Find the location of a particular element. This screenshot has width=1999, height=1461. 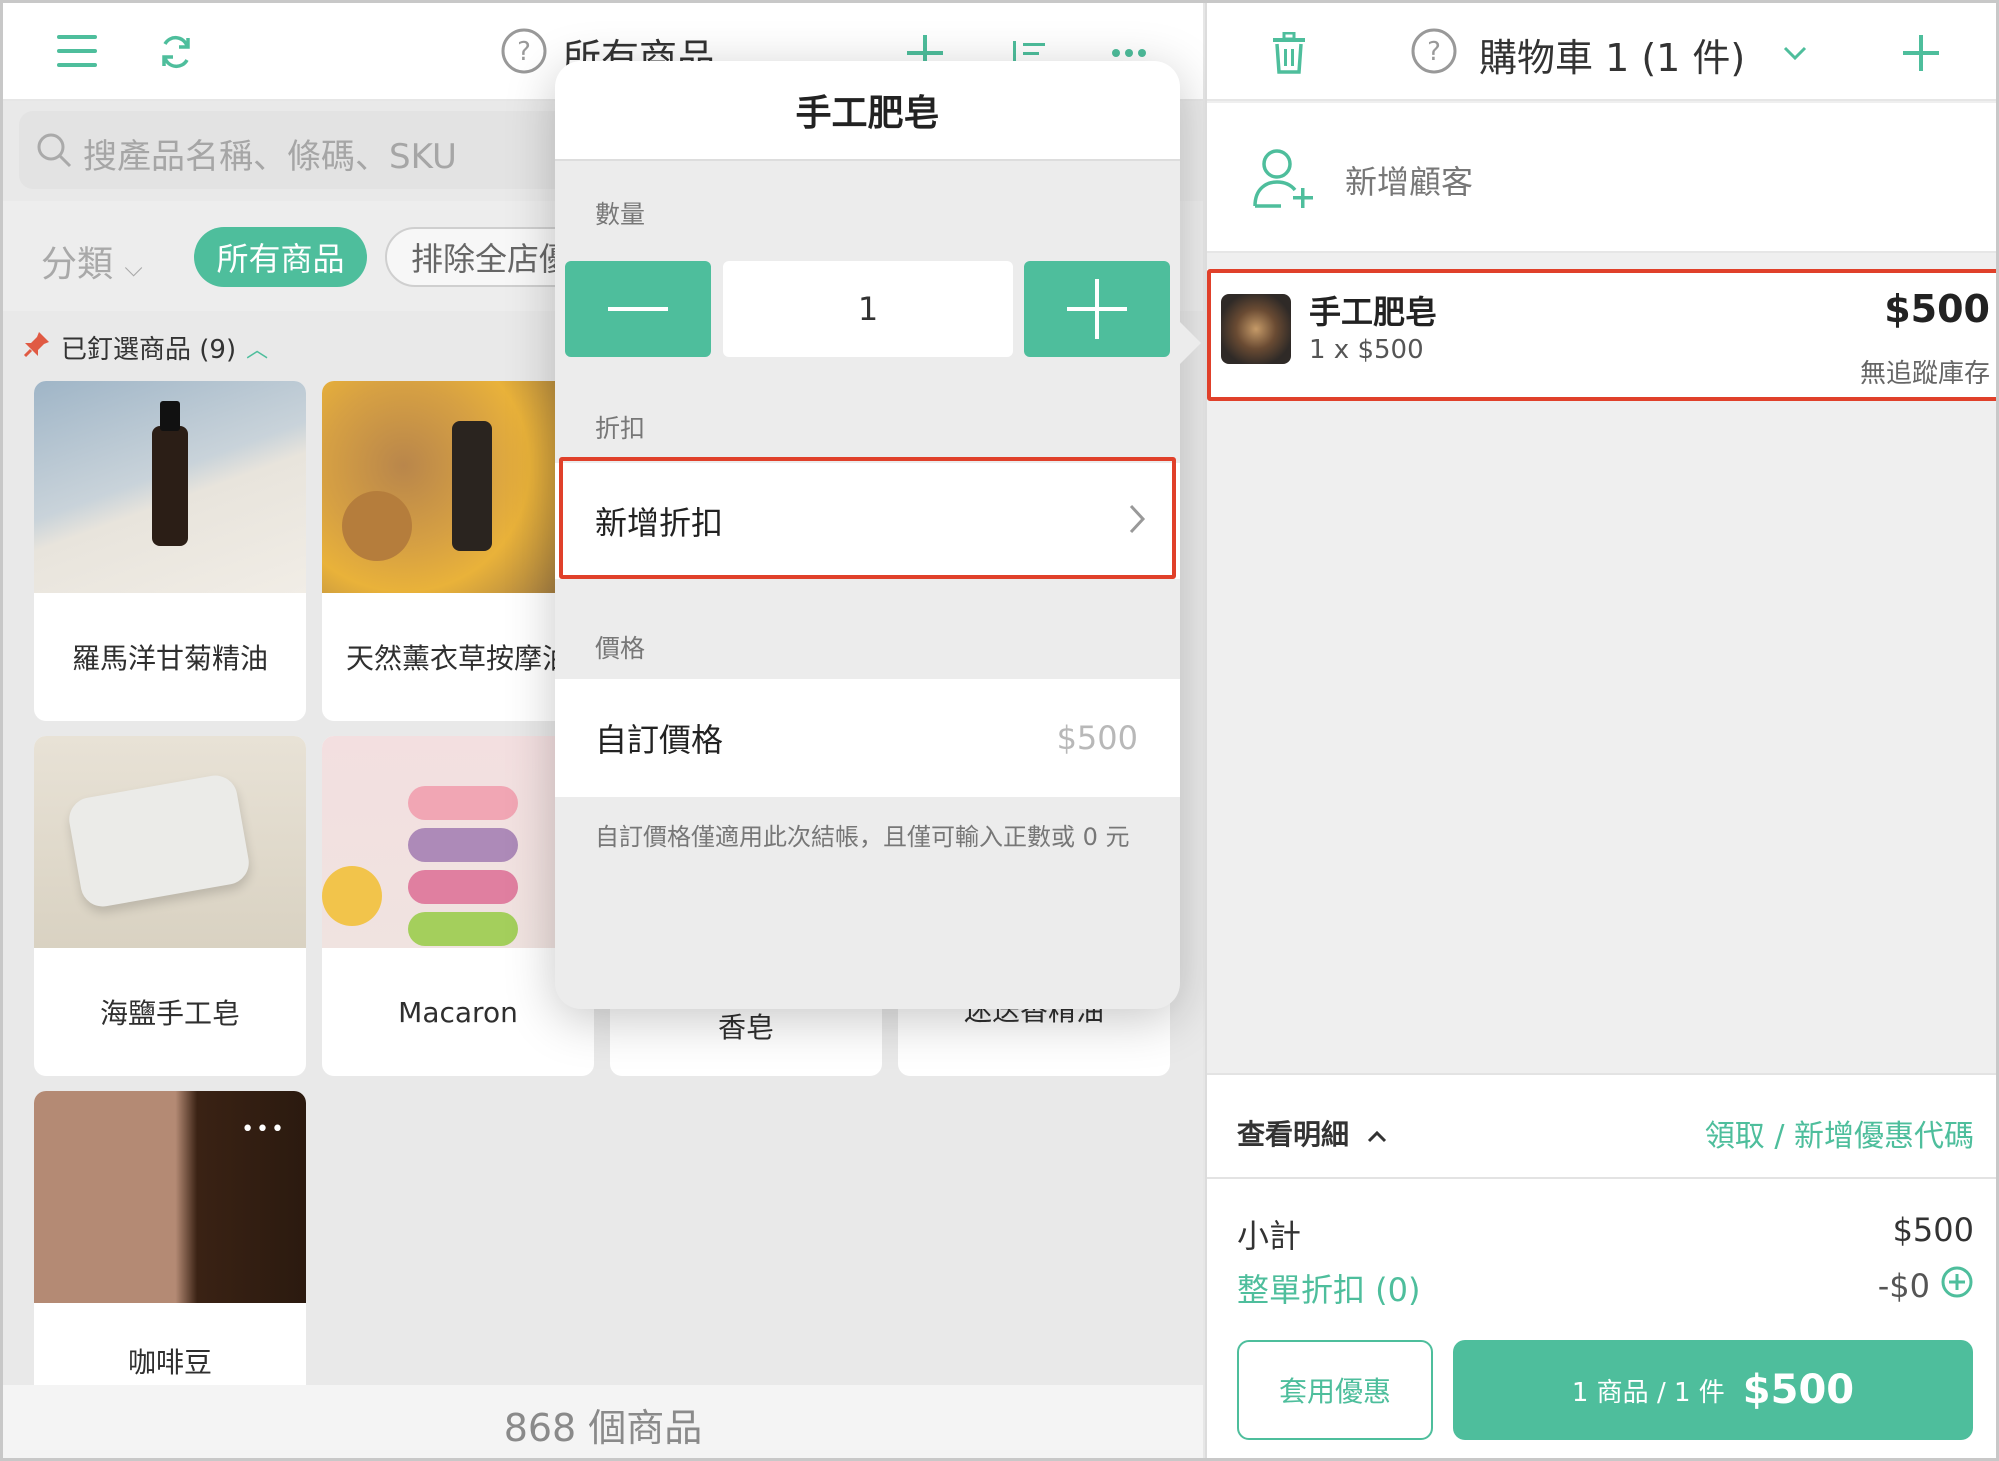

decrease-quantity-button is located at coordinates (638, 309).